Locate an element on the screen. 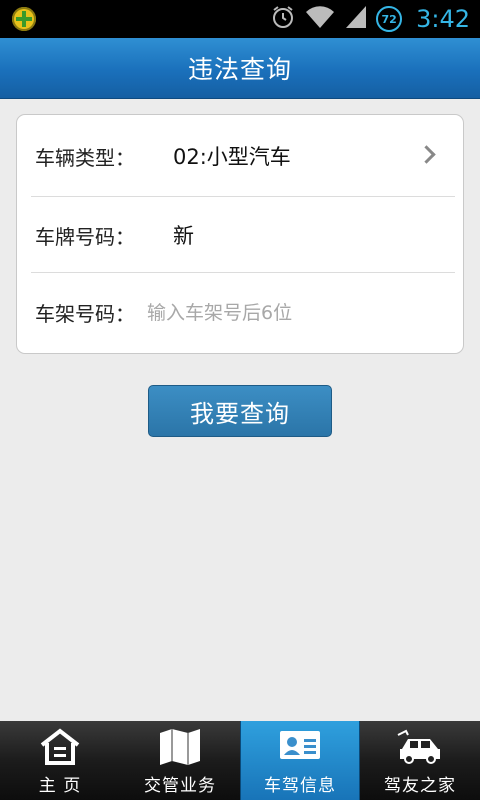 Image resolution: width=480 pixels, height=800 pixels. signal-icon is located at coordinates (356, 19).